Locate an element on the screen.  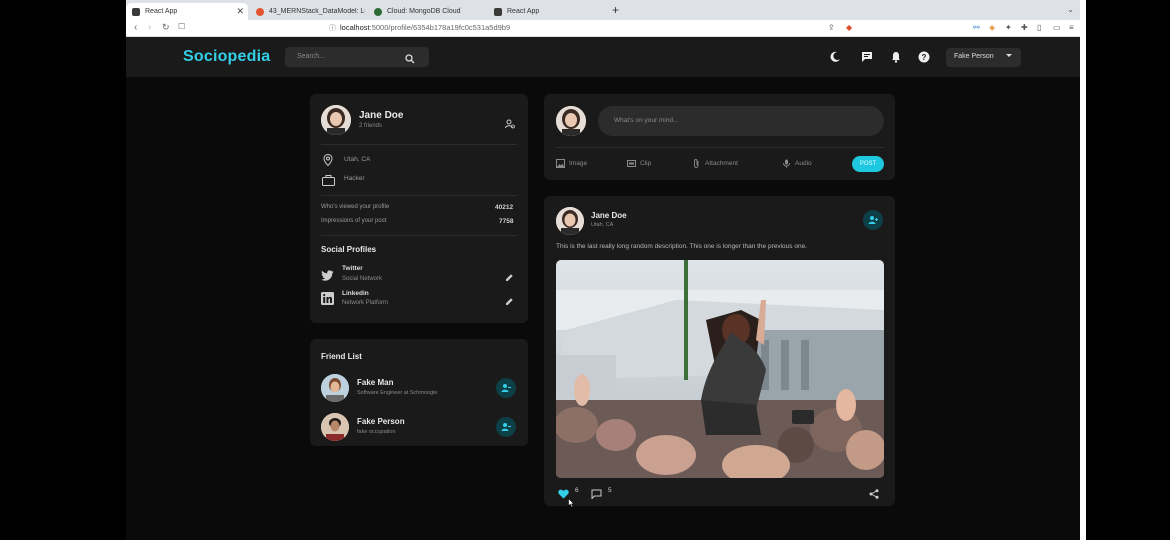
person-remove-icon is located at coordinates (506, 388).